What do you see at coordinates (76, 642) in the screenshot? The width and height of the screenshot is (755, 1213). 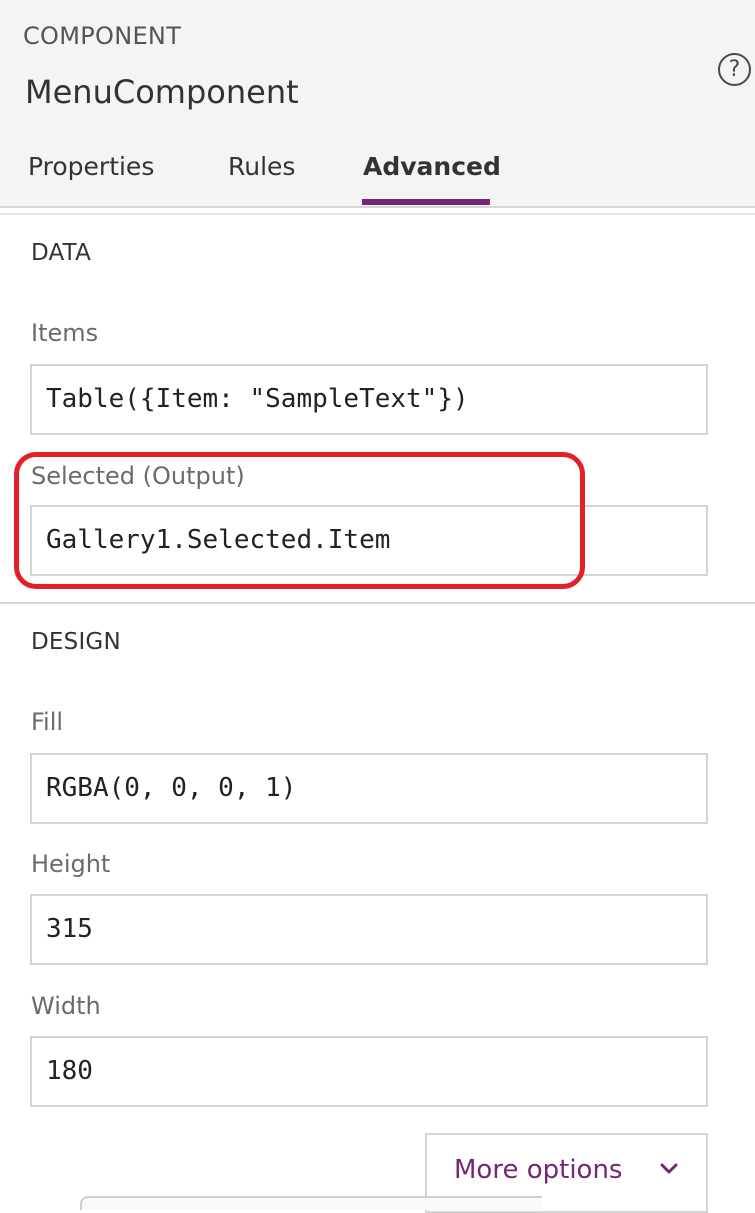 I see `design-section-title: DESIGN` at bounding box center [76, 642].